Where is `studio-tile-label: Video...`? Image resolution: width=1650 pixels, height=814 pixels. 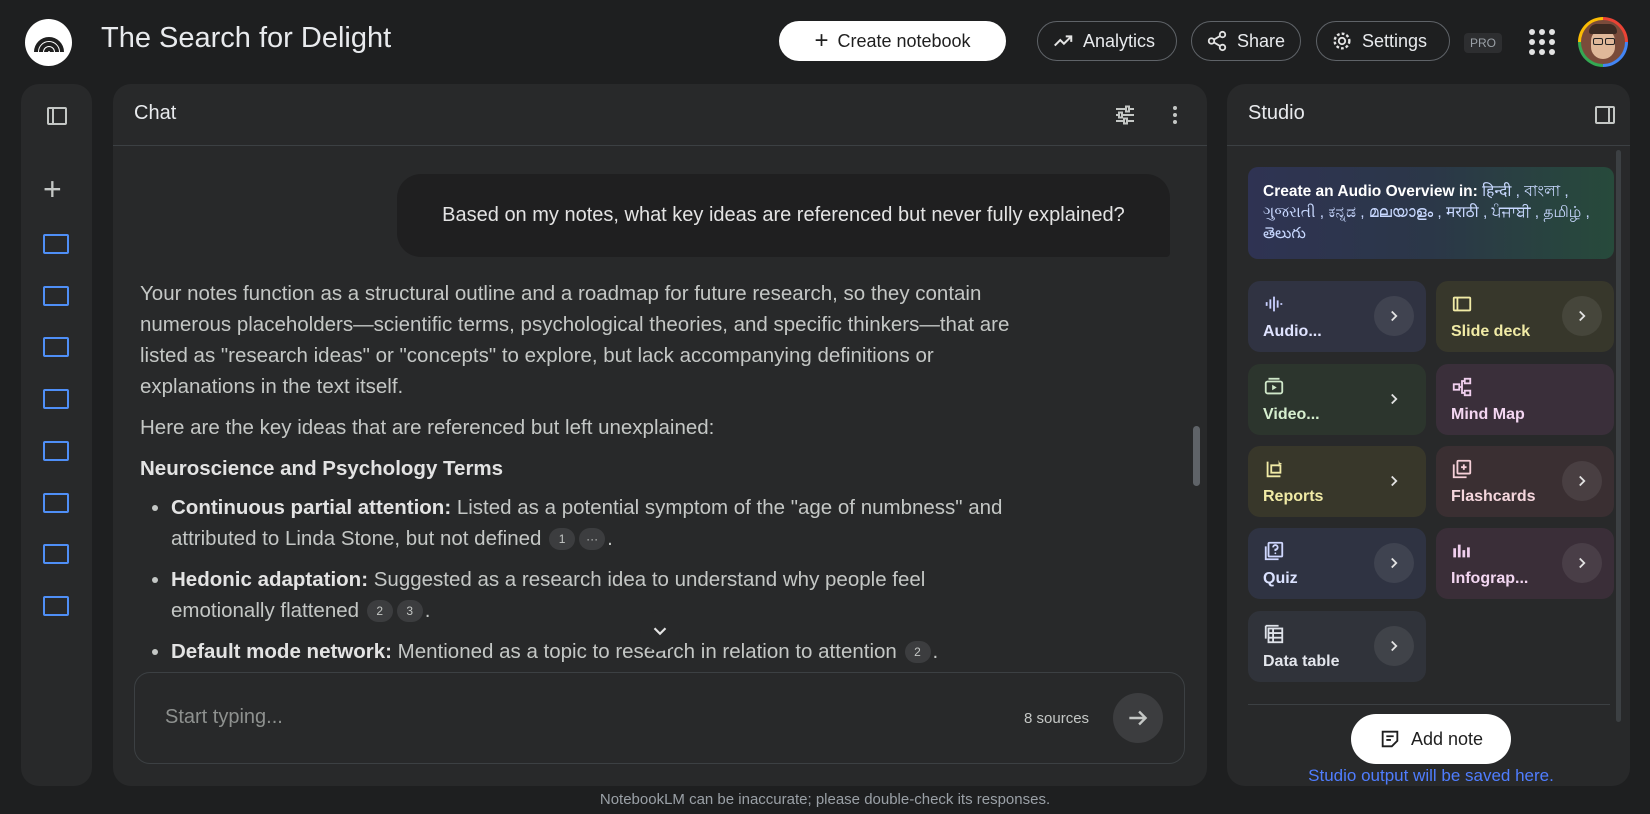
studio-tile-label: Video... is located at coordinates (1291, 414).